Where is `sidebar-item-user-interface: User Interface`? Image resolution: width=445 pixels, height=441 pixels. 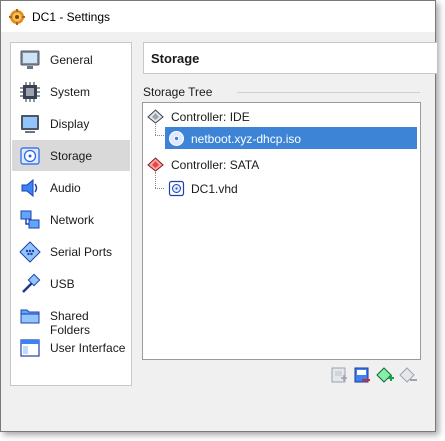
sidebar-item-user-interface: User Interface is located at coordinates (71, 347).